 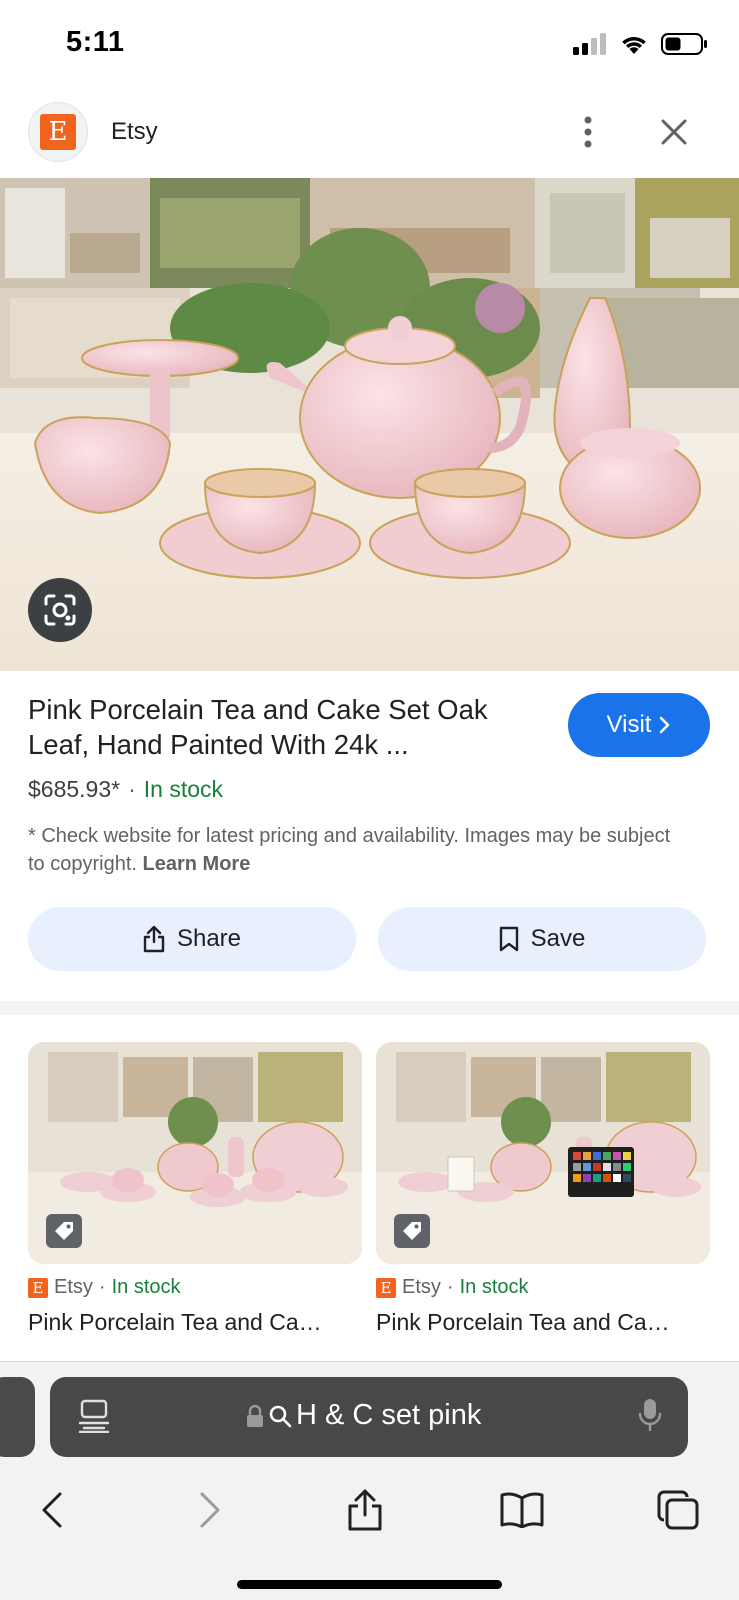 I want to click on bookmark-icon, so click(x=508, y=939).